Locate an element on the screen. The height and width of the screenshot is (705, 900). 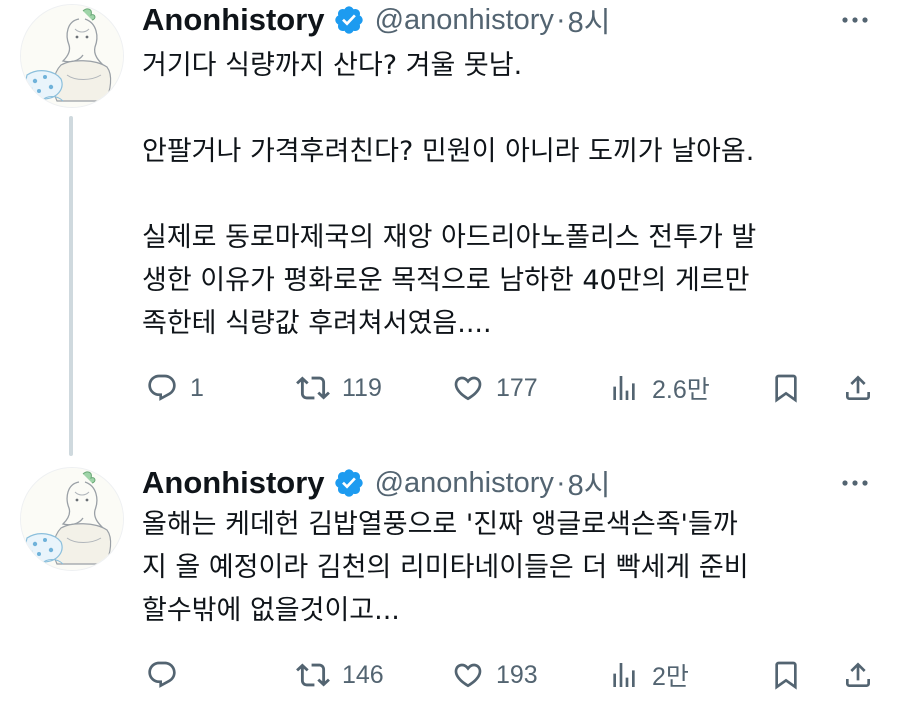
retweet-button: 146 is located at coordinates (340, 675).